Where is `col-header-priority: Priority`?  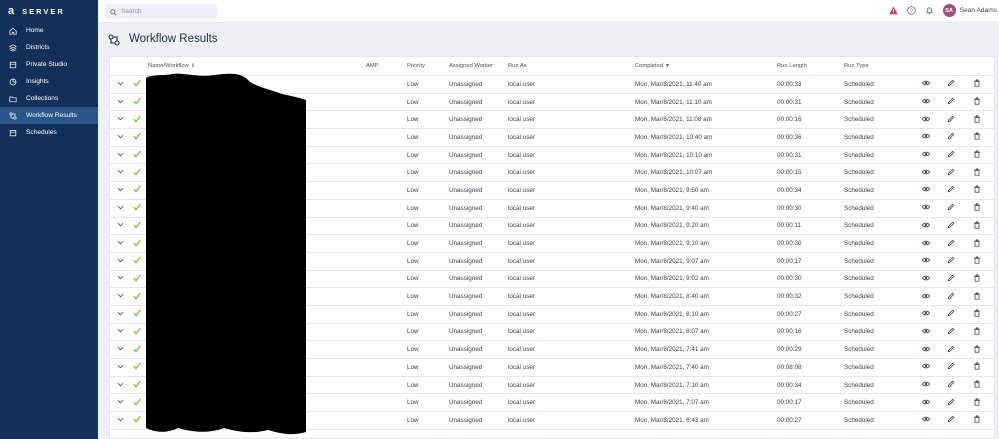
col-header-priority: Priority is located at coordinates (416, 66).